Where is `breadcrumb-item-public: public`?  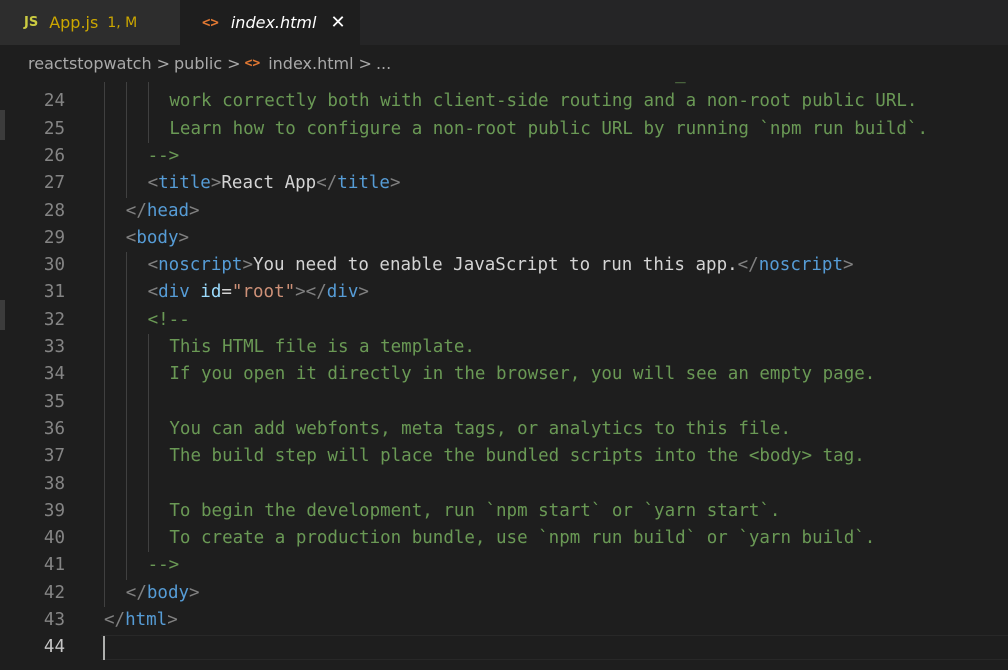
breadcrumb-item-public: public is located at coordinates (198, 63).